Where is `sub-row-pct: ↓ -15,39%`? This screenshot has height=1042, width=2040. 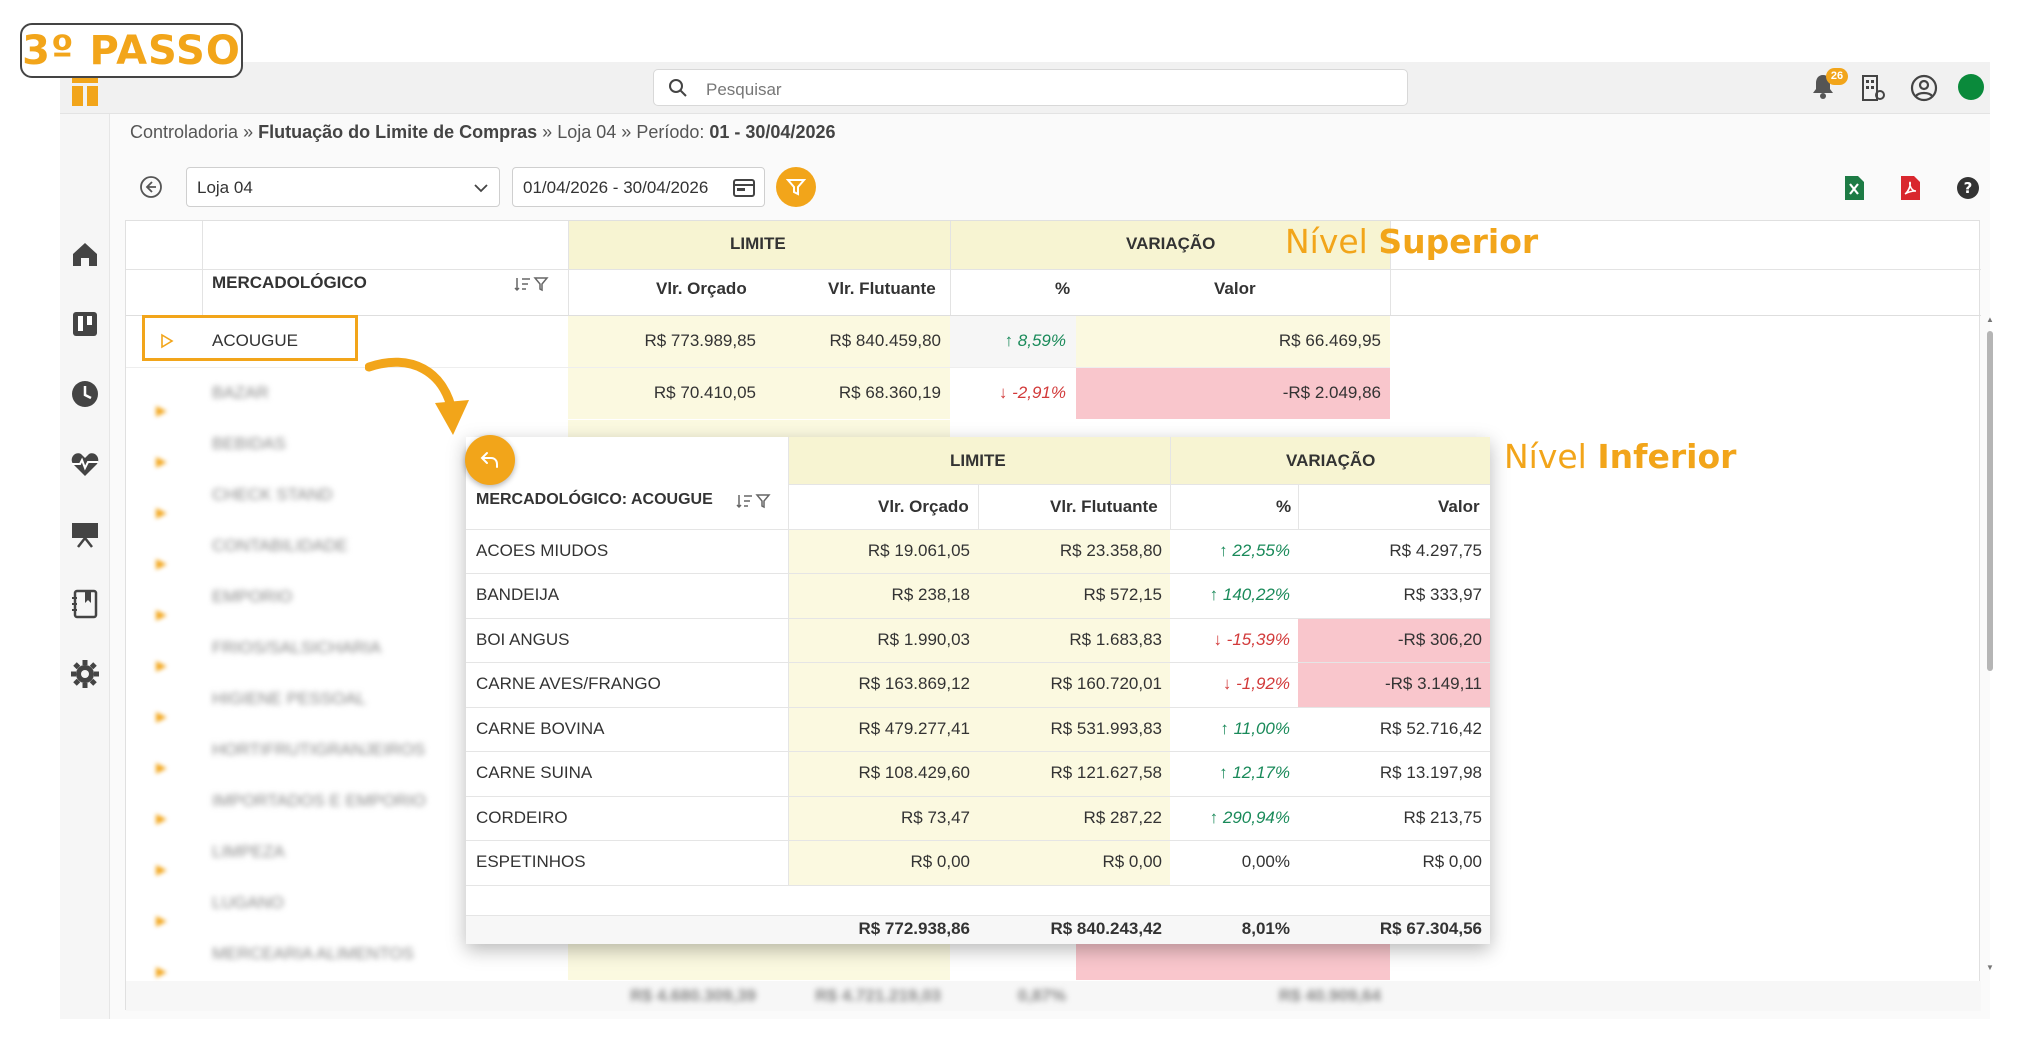 sub-row-pct: ↓ -15,39% is located at coordinates (1251, 639).